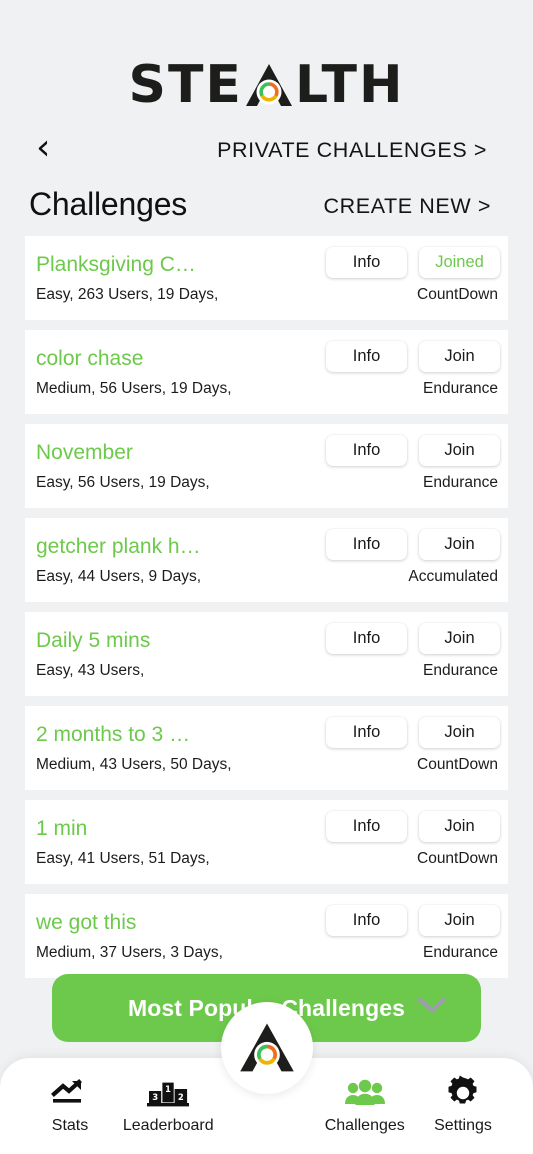 The width and height of the screenshot is (533, 1154). Describe the element at coordinates (459, 262) in the screenshot. I see `joined-button: Joined` at that location.